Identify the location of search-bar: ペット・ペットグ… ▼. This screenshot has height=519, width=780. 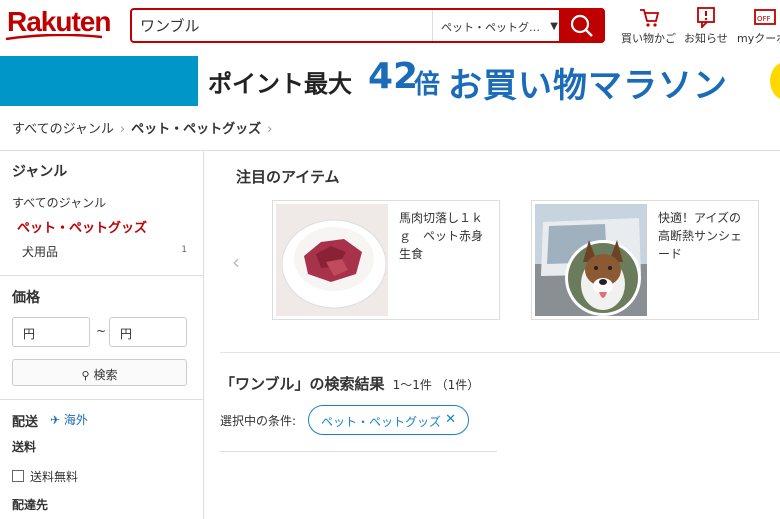
(367, 25).